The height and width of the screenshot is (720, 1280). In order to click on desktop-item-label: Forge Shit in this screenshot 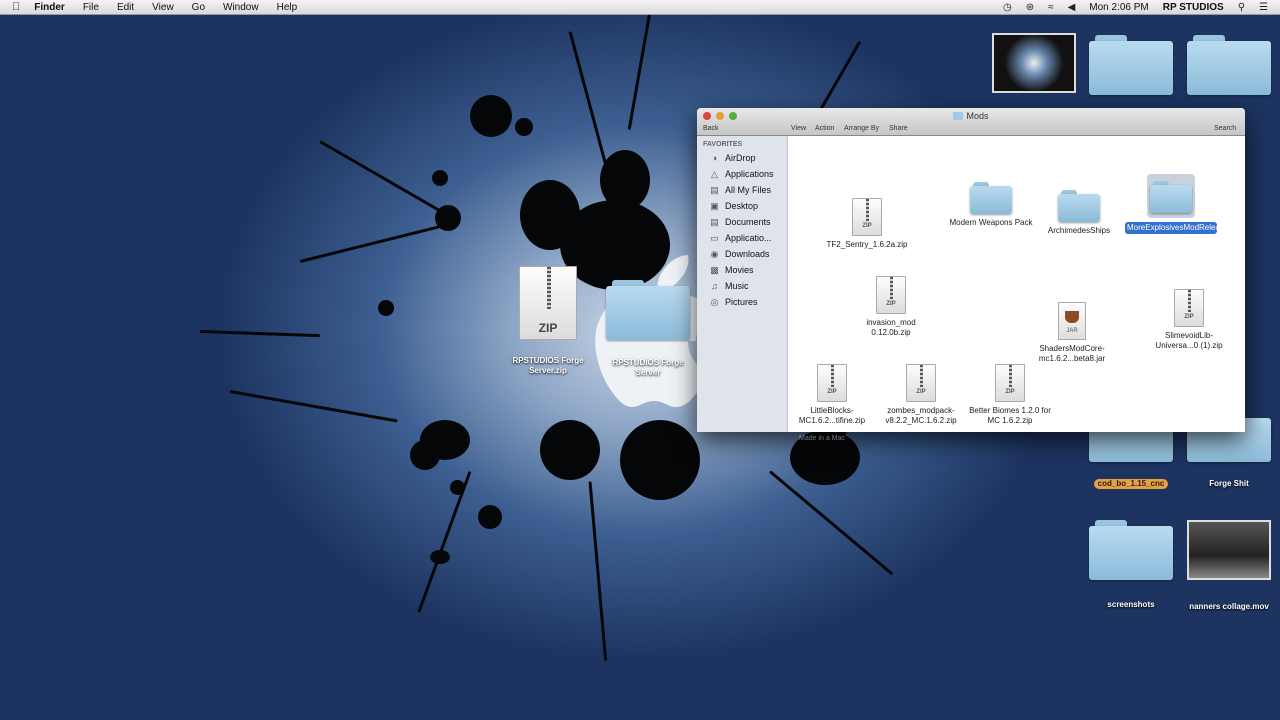, I will do `click(1229, 483)`.